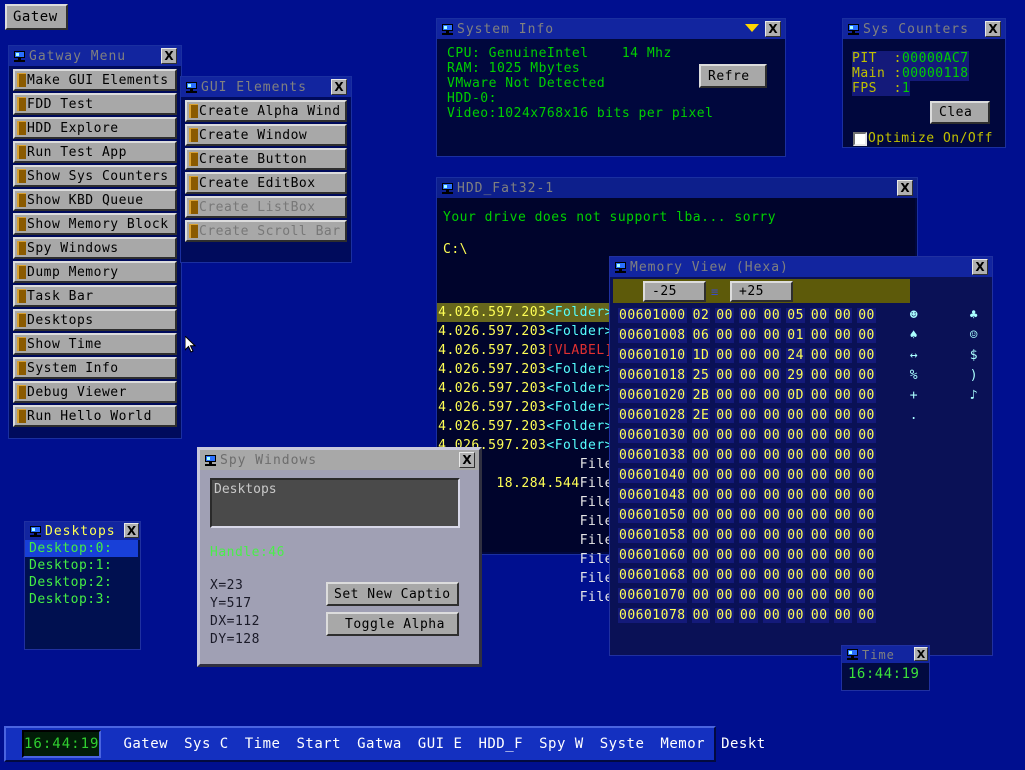 This screenshot has width=1025, height=770. What do you see at coordinates (677, 188) in the screenshot?
I see `hdd-titlebar: HDD_Fat32-1 X` at bounding box center [677, 188].